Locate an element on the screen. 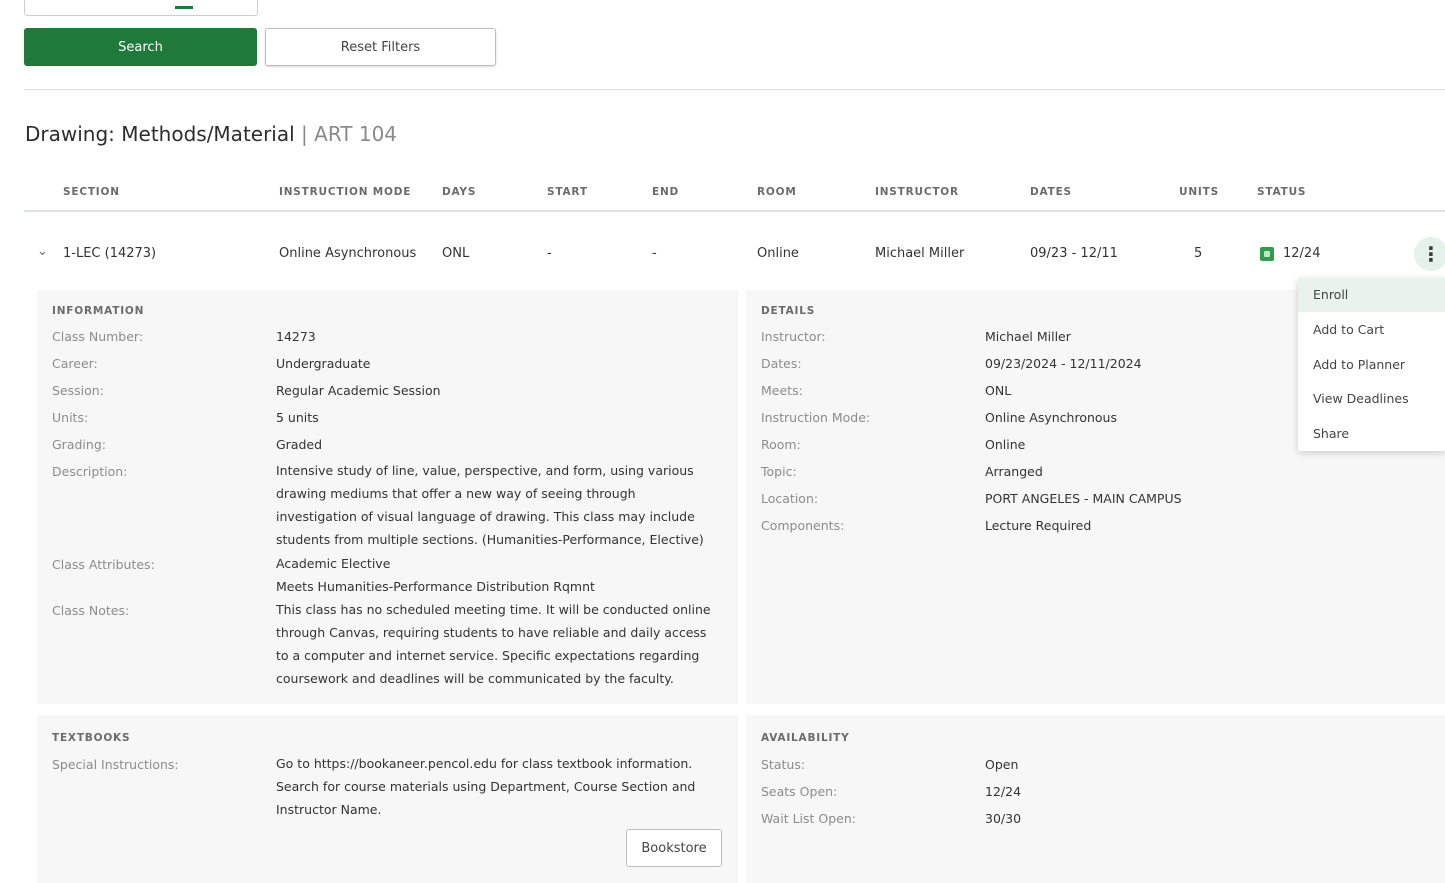 The image size is (1445, 883). header-status: STATUS is located at coordinates (1282, 192).